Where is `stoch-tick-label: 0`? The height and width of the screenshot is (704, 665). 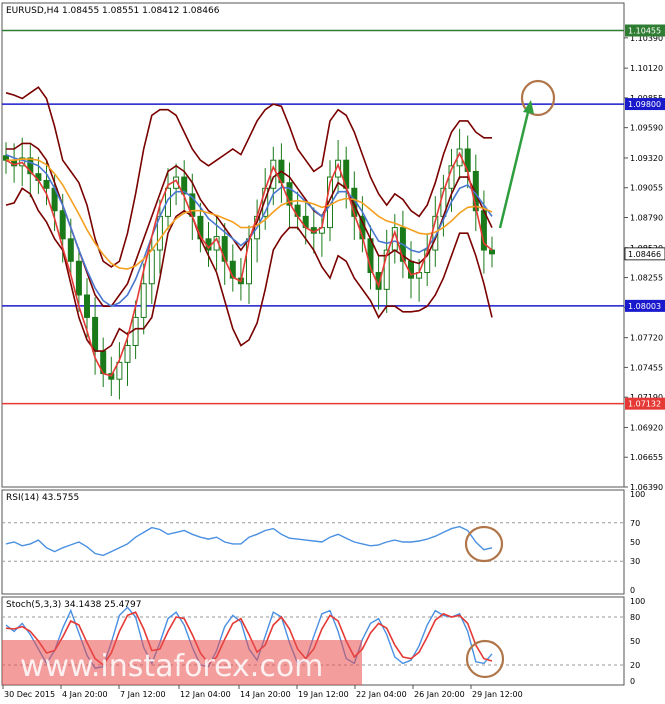 stoch-tick-label: 0 is located at coordinates (632, 681).